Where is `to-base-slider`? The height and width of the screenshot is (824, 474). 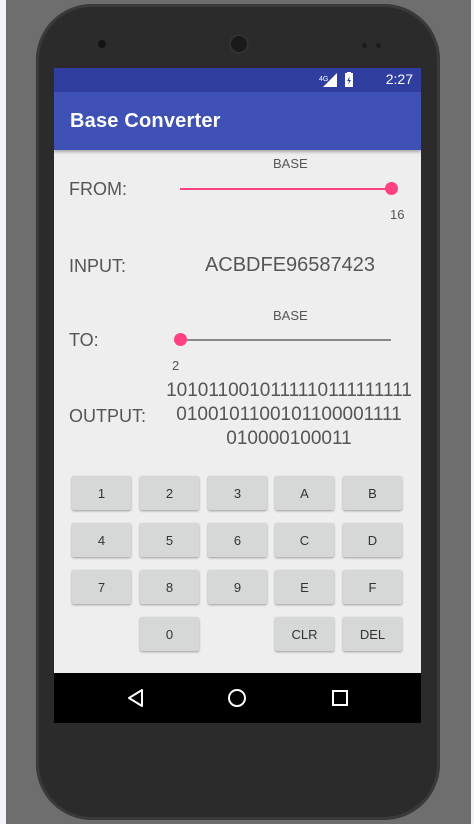
to-base-slider is located at coordinates (282, 340).